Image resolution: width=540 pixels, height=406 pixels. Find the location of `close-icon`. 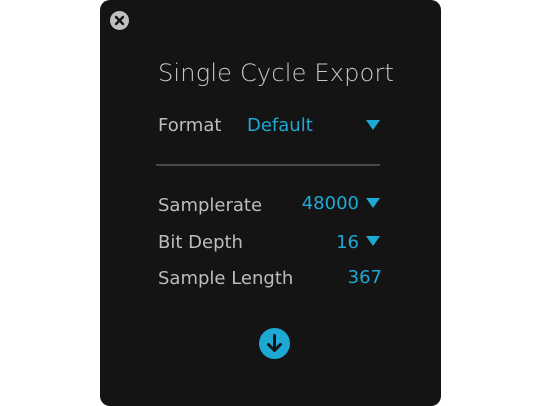

close-icon is located at coordinates (119, 20).